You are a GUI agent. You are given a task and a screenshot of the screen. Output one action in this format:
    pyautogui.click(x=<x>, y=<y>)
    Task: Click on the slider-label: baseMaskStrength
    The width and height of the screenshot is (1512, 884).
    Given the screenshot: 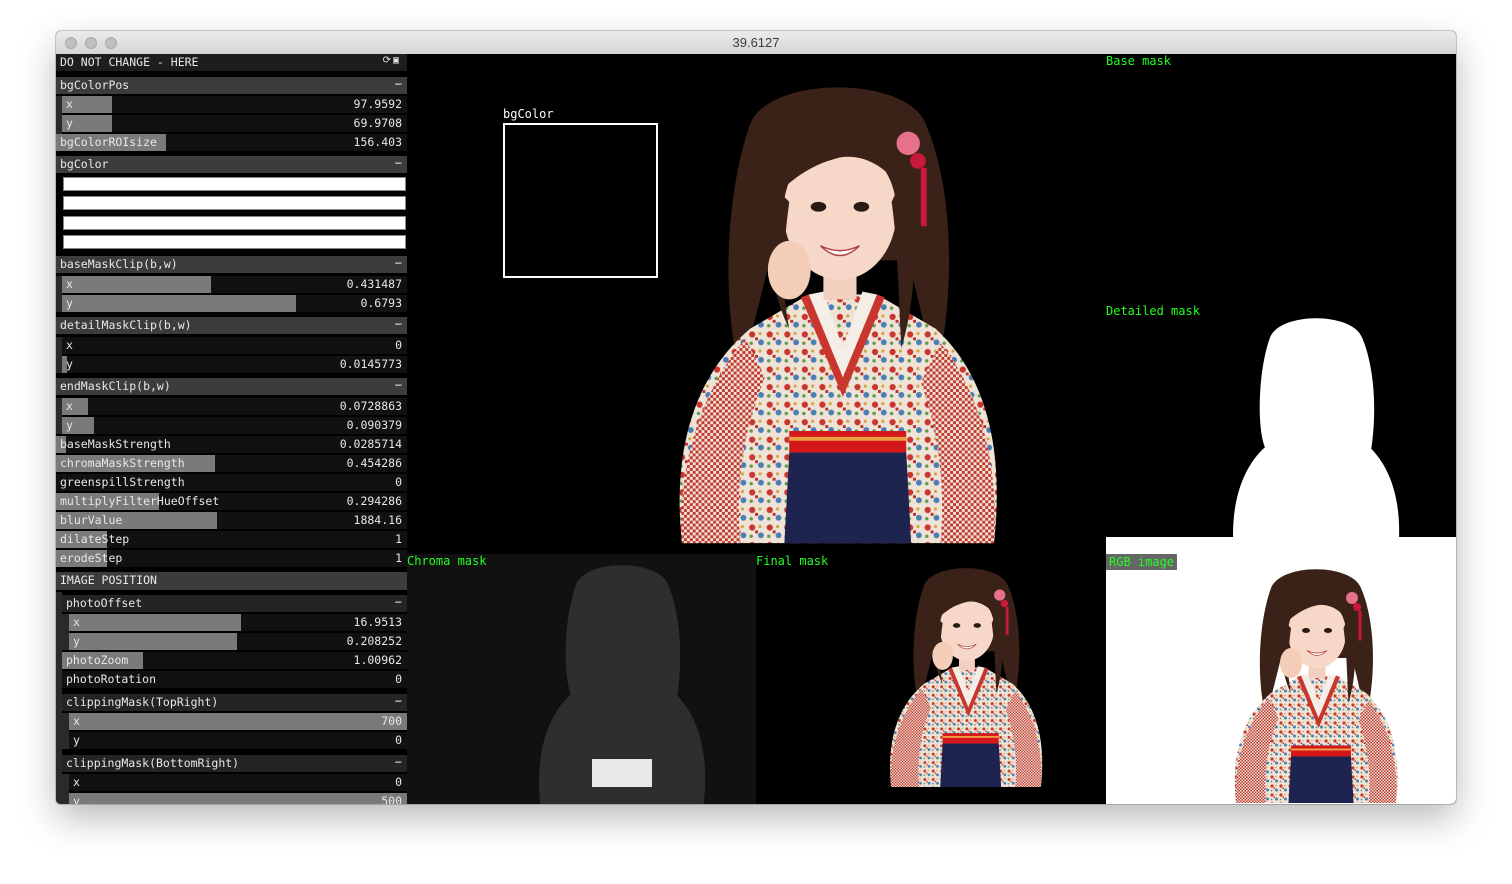 What is the action you would take?
    pyautogui.click(x=115, y=444)
    